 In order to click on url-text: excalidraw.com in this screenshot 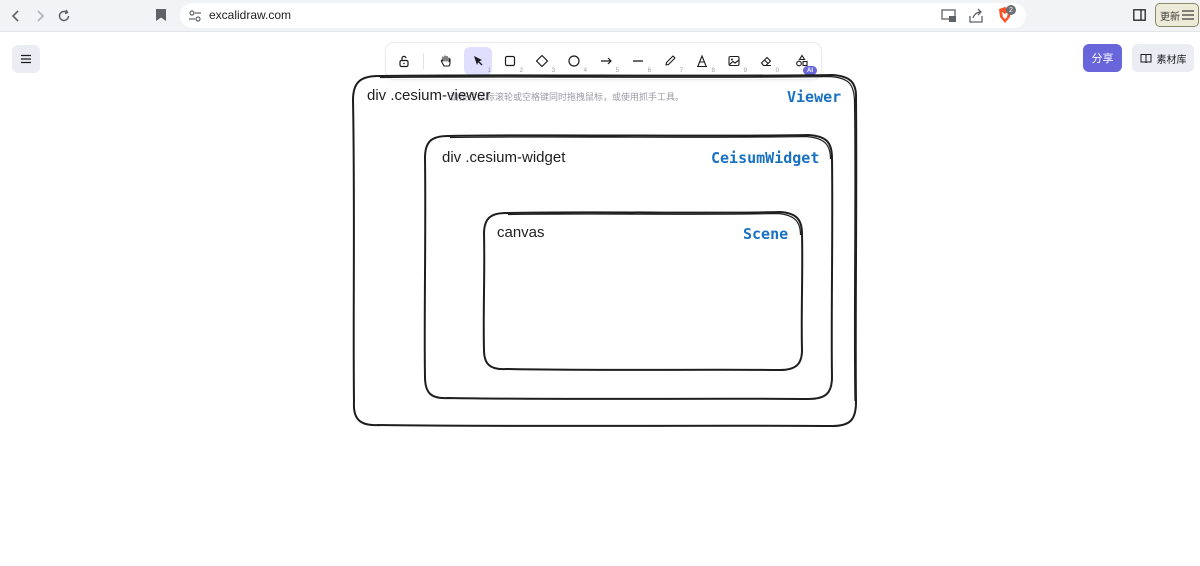, I will do `click(250, 15)`.